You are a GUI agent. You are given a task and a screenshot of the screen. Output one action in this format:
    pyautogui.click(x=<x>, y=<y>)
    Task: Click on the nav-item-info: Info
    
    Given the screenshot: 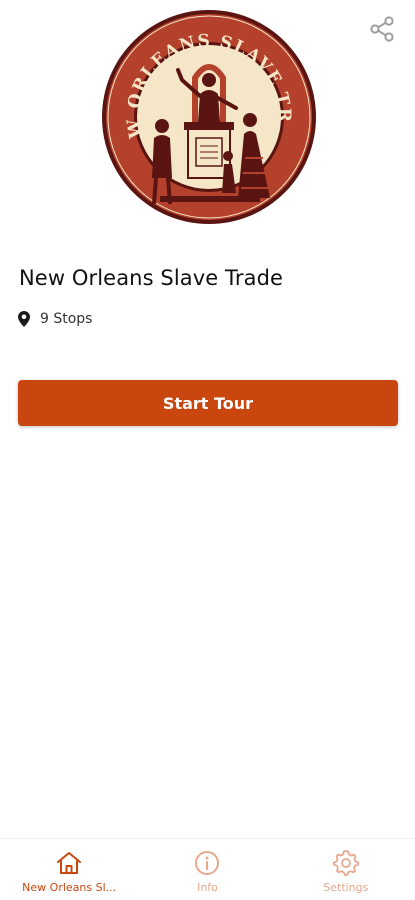 What is the action you would take?
    pyautogui.click(x=207, y=869)
    